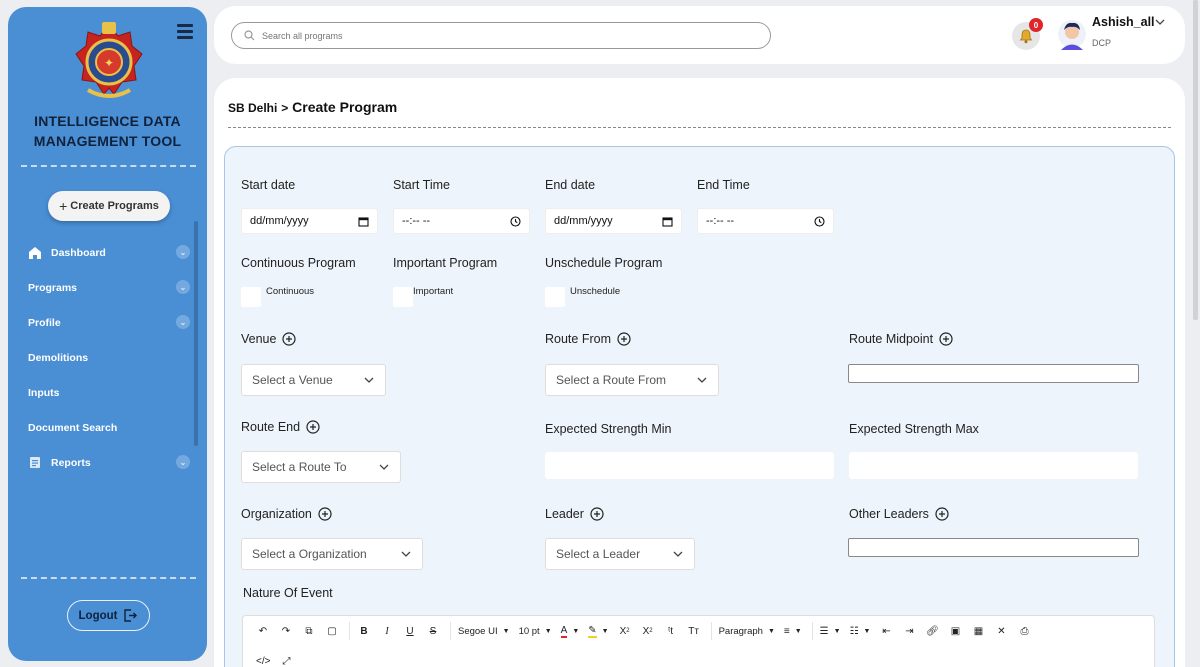 This screenshot has height=667, width=1200. Describe the element at coordinates (694, 631) in the screenshot. I see `font-size-icon: Tт` at that location.